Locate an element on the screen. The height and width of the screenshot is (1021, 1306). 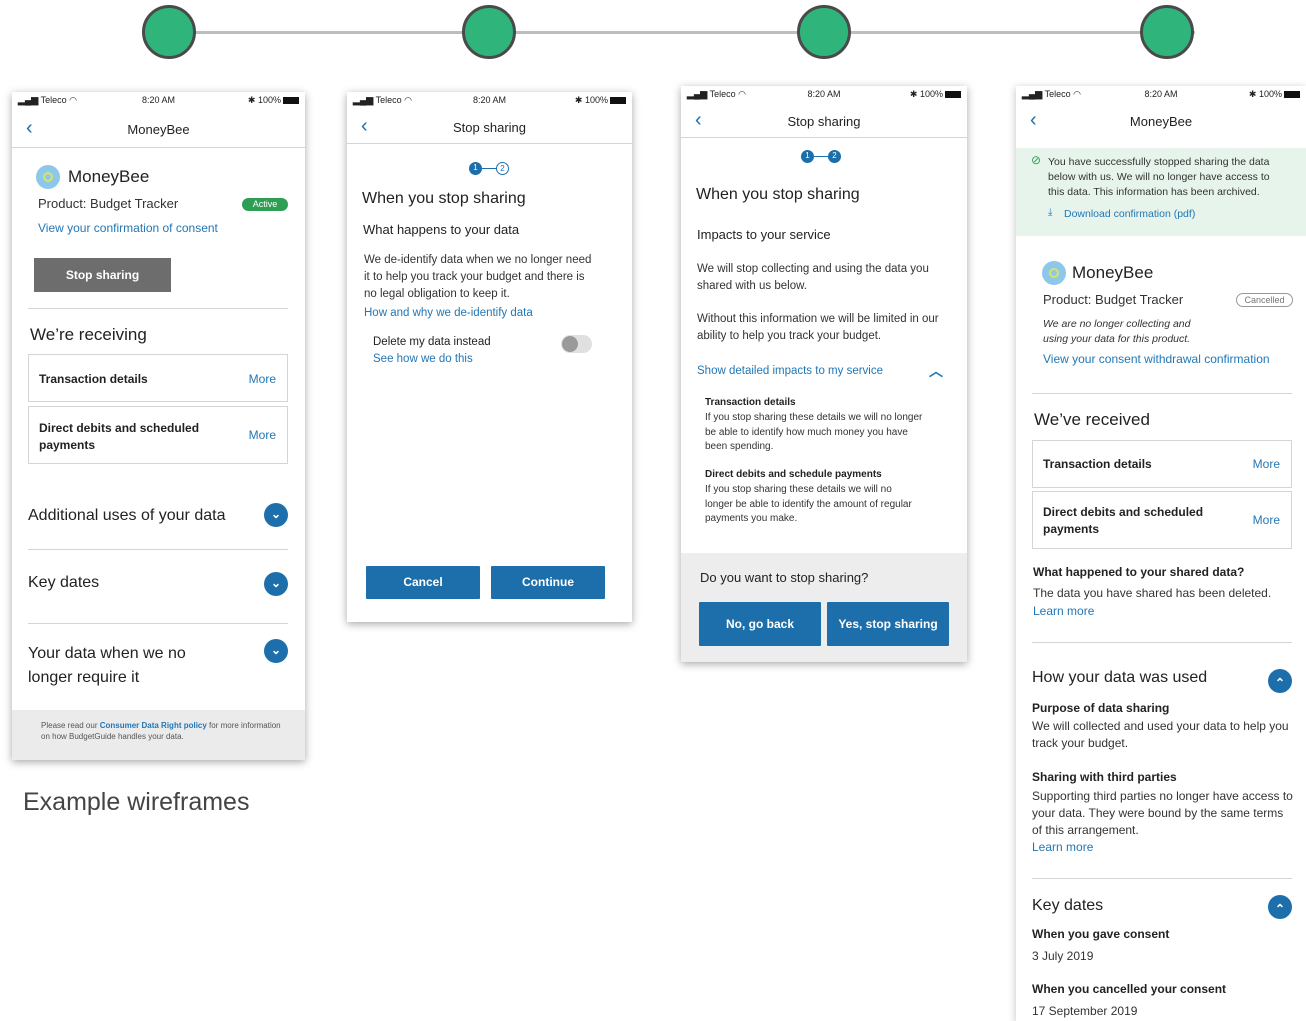
download-link: Download confirmation (pdf) is located at coordinates (1129, 214).